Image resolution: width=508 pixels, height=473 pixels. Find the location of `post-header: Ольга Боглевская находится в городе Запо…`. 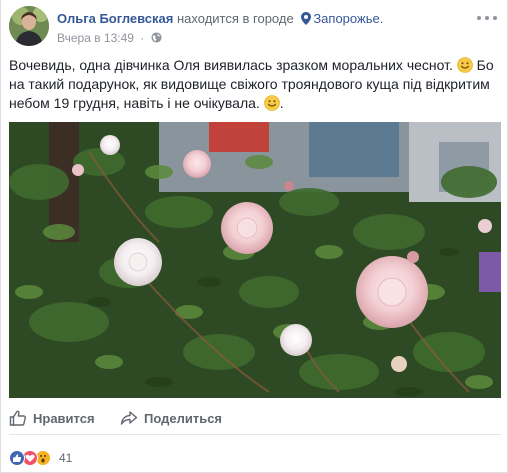

post-header: Ольга Боглевская находится в городе Запо… is located at coordinates (255, 28).